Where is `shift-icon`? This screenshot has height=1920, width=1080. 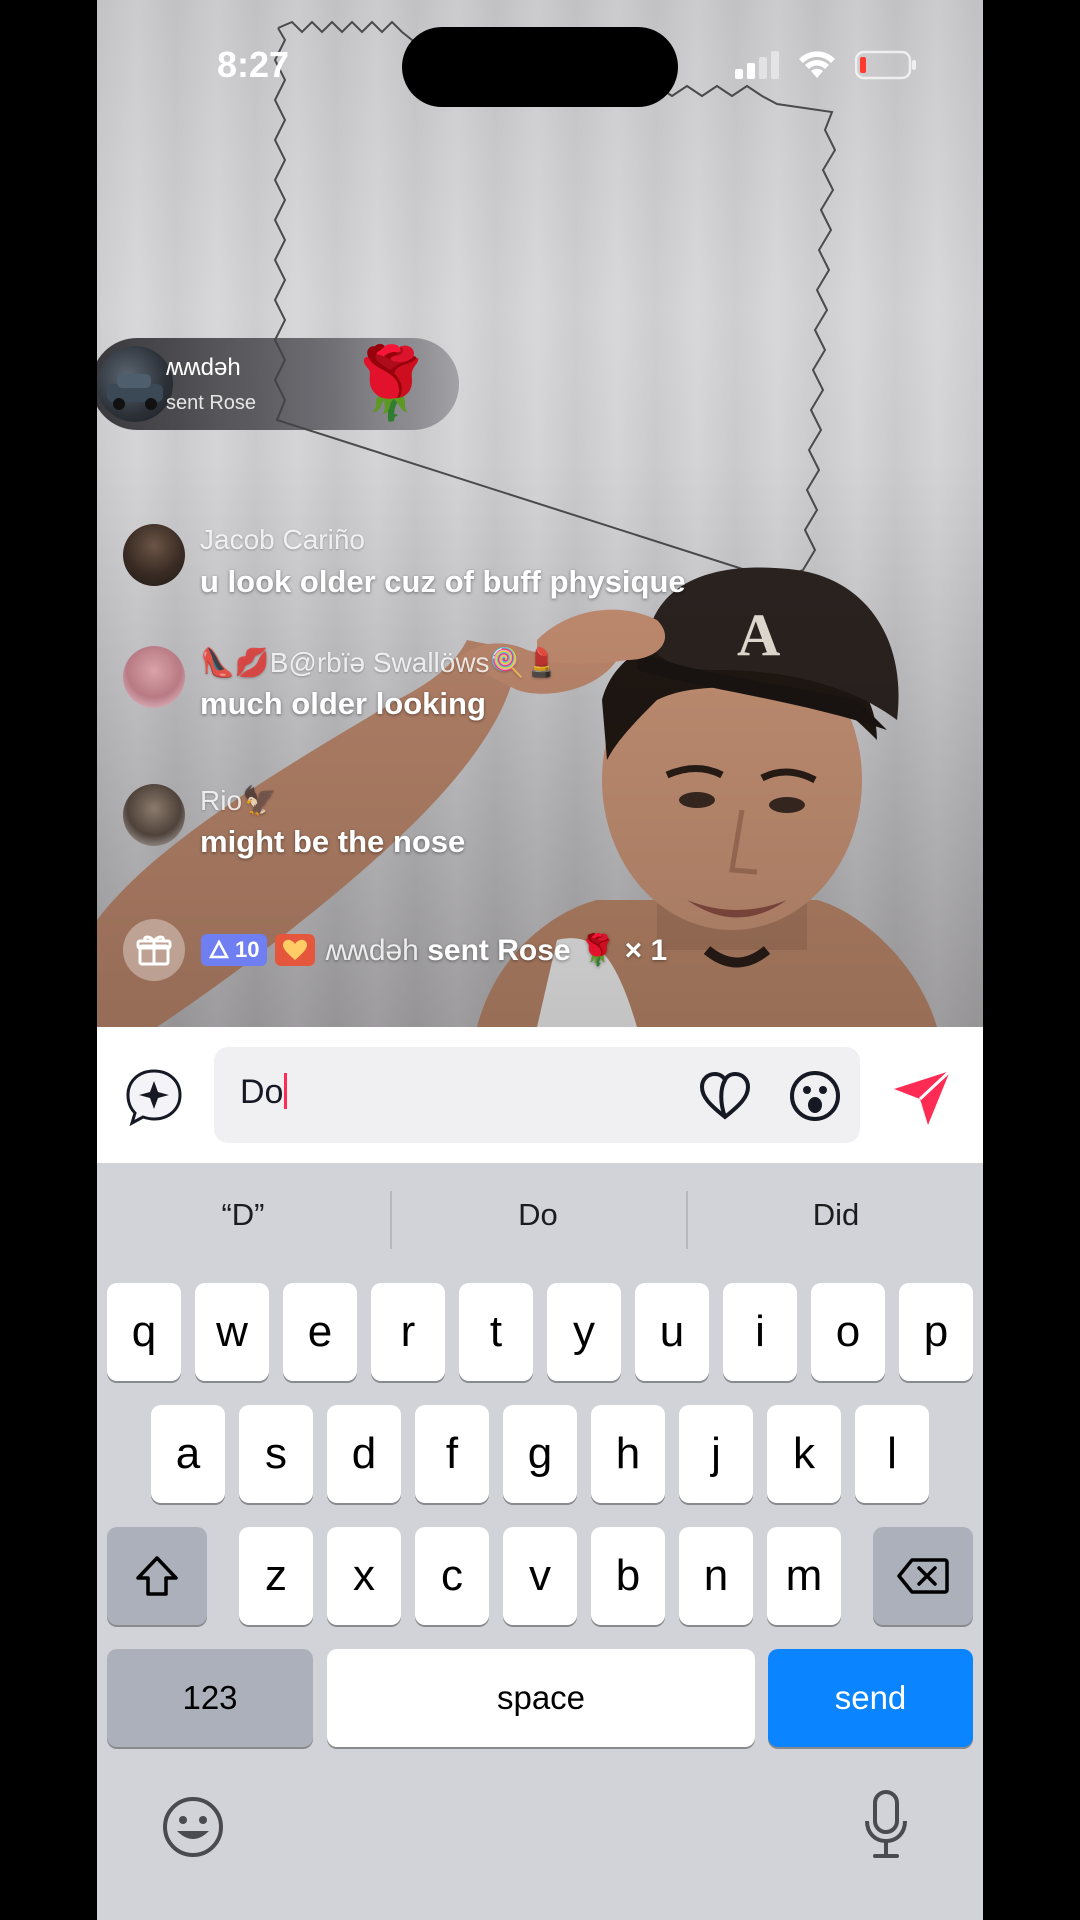
shift-icon is located at coordinates (157, 1576).